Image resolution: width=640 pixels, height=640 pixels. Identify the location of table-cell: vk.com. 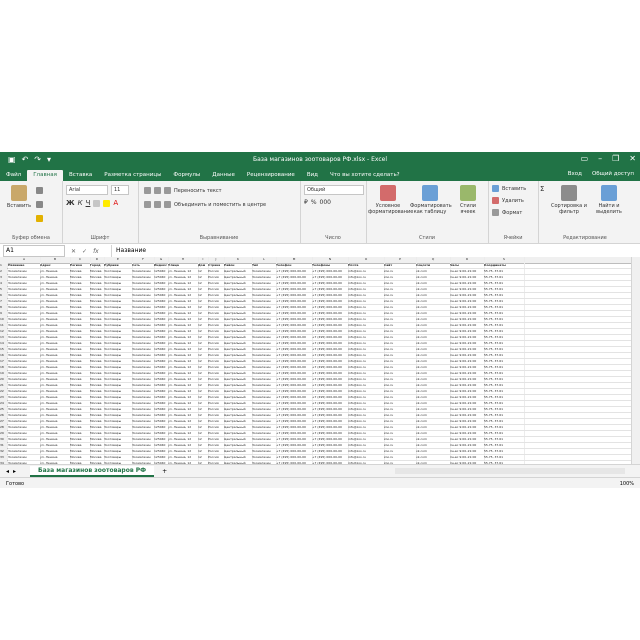
(433, 331).